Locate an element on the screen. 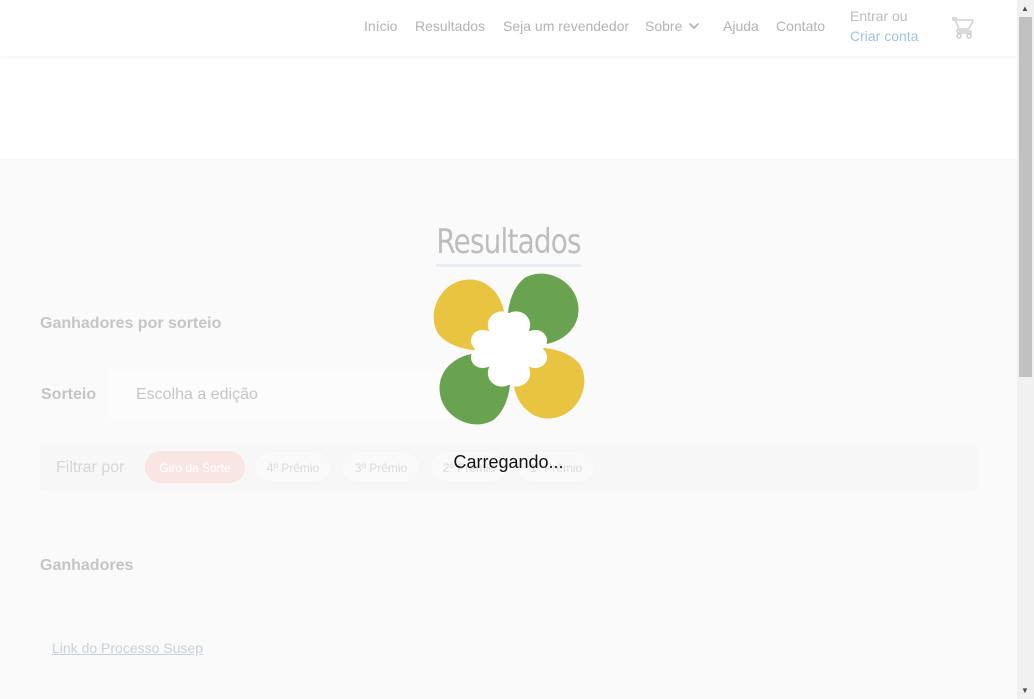  scroll-down-arrow-icon: ▼ is located at coordinates (1025, 690).